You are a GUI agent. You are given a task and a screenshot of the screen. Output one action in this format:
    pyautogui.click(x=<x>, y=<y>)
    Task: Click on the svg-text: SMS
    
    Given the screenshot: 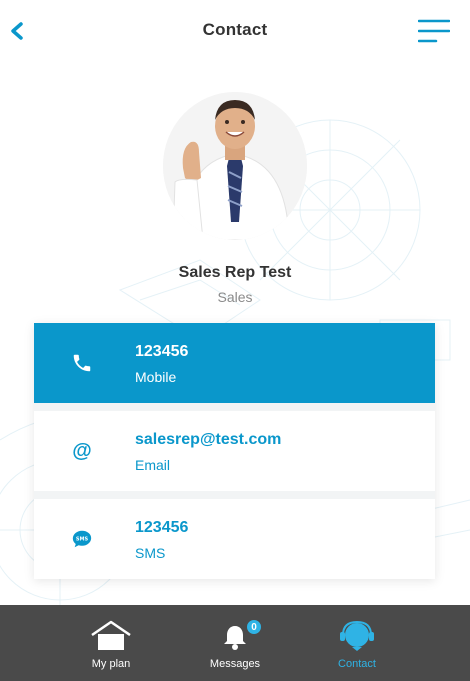 What is the action you would take?
    pyautogui.click(x=82, y=539)
    